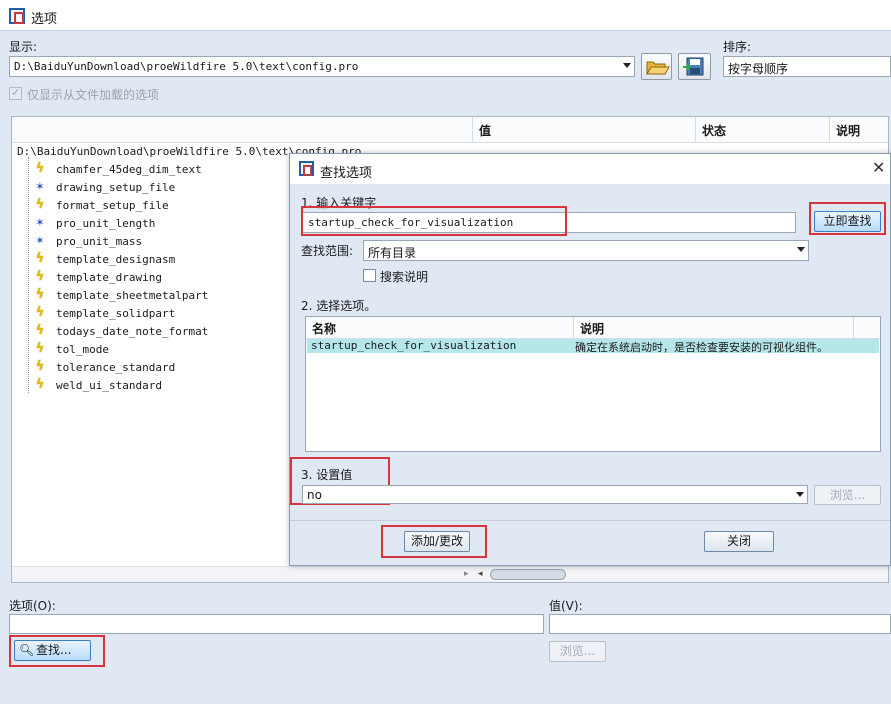  What do you see at coordinates (27, 650) in the screenshot?
I see `search-icon: 🔍︎` at bounding box center [27, 650].